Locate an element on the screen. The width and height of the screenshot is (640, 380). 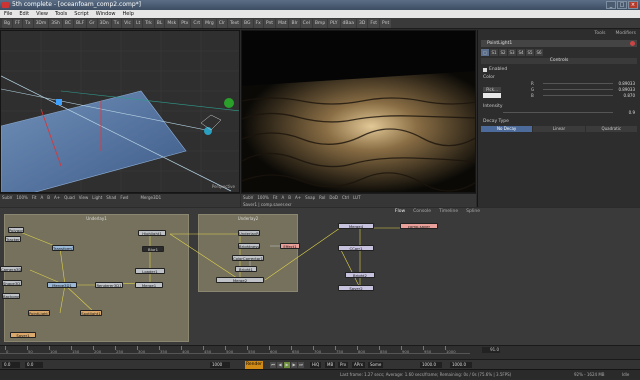
decay-quadratic-button: Quadratic is located at coordinates (611, 129).